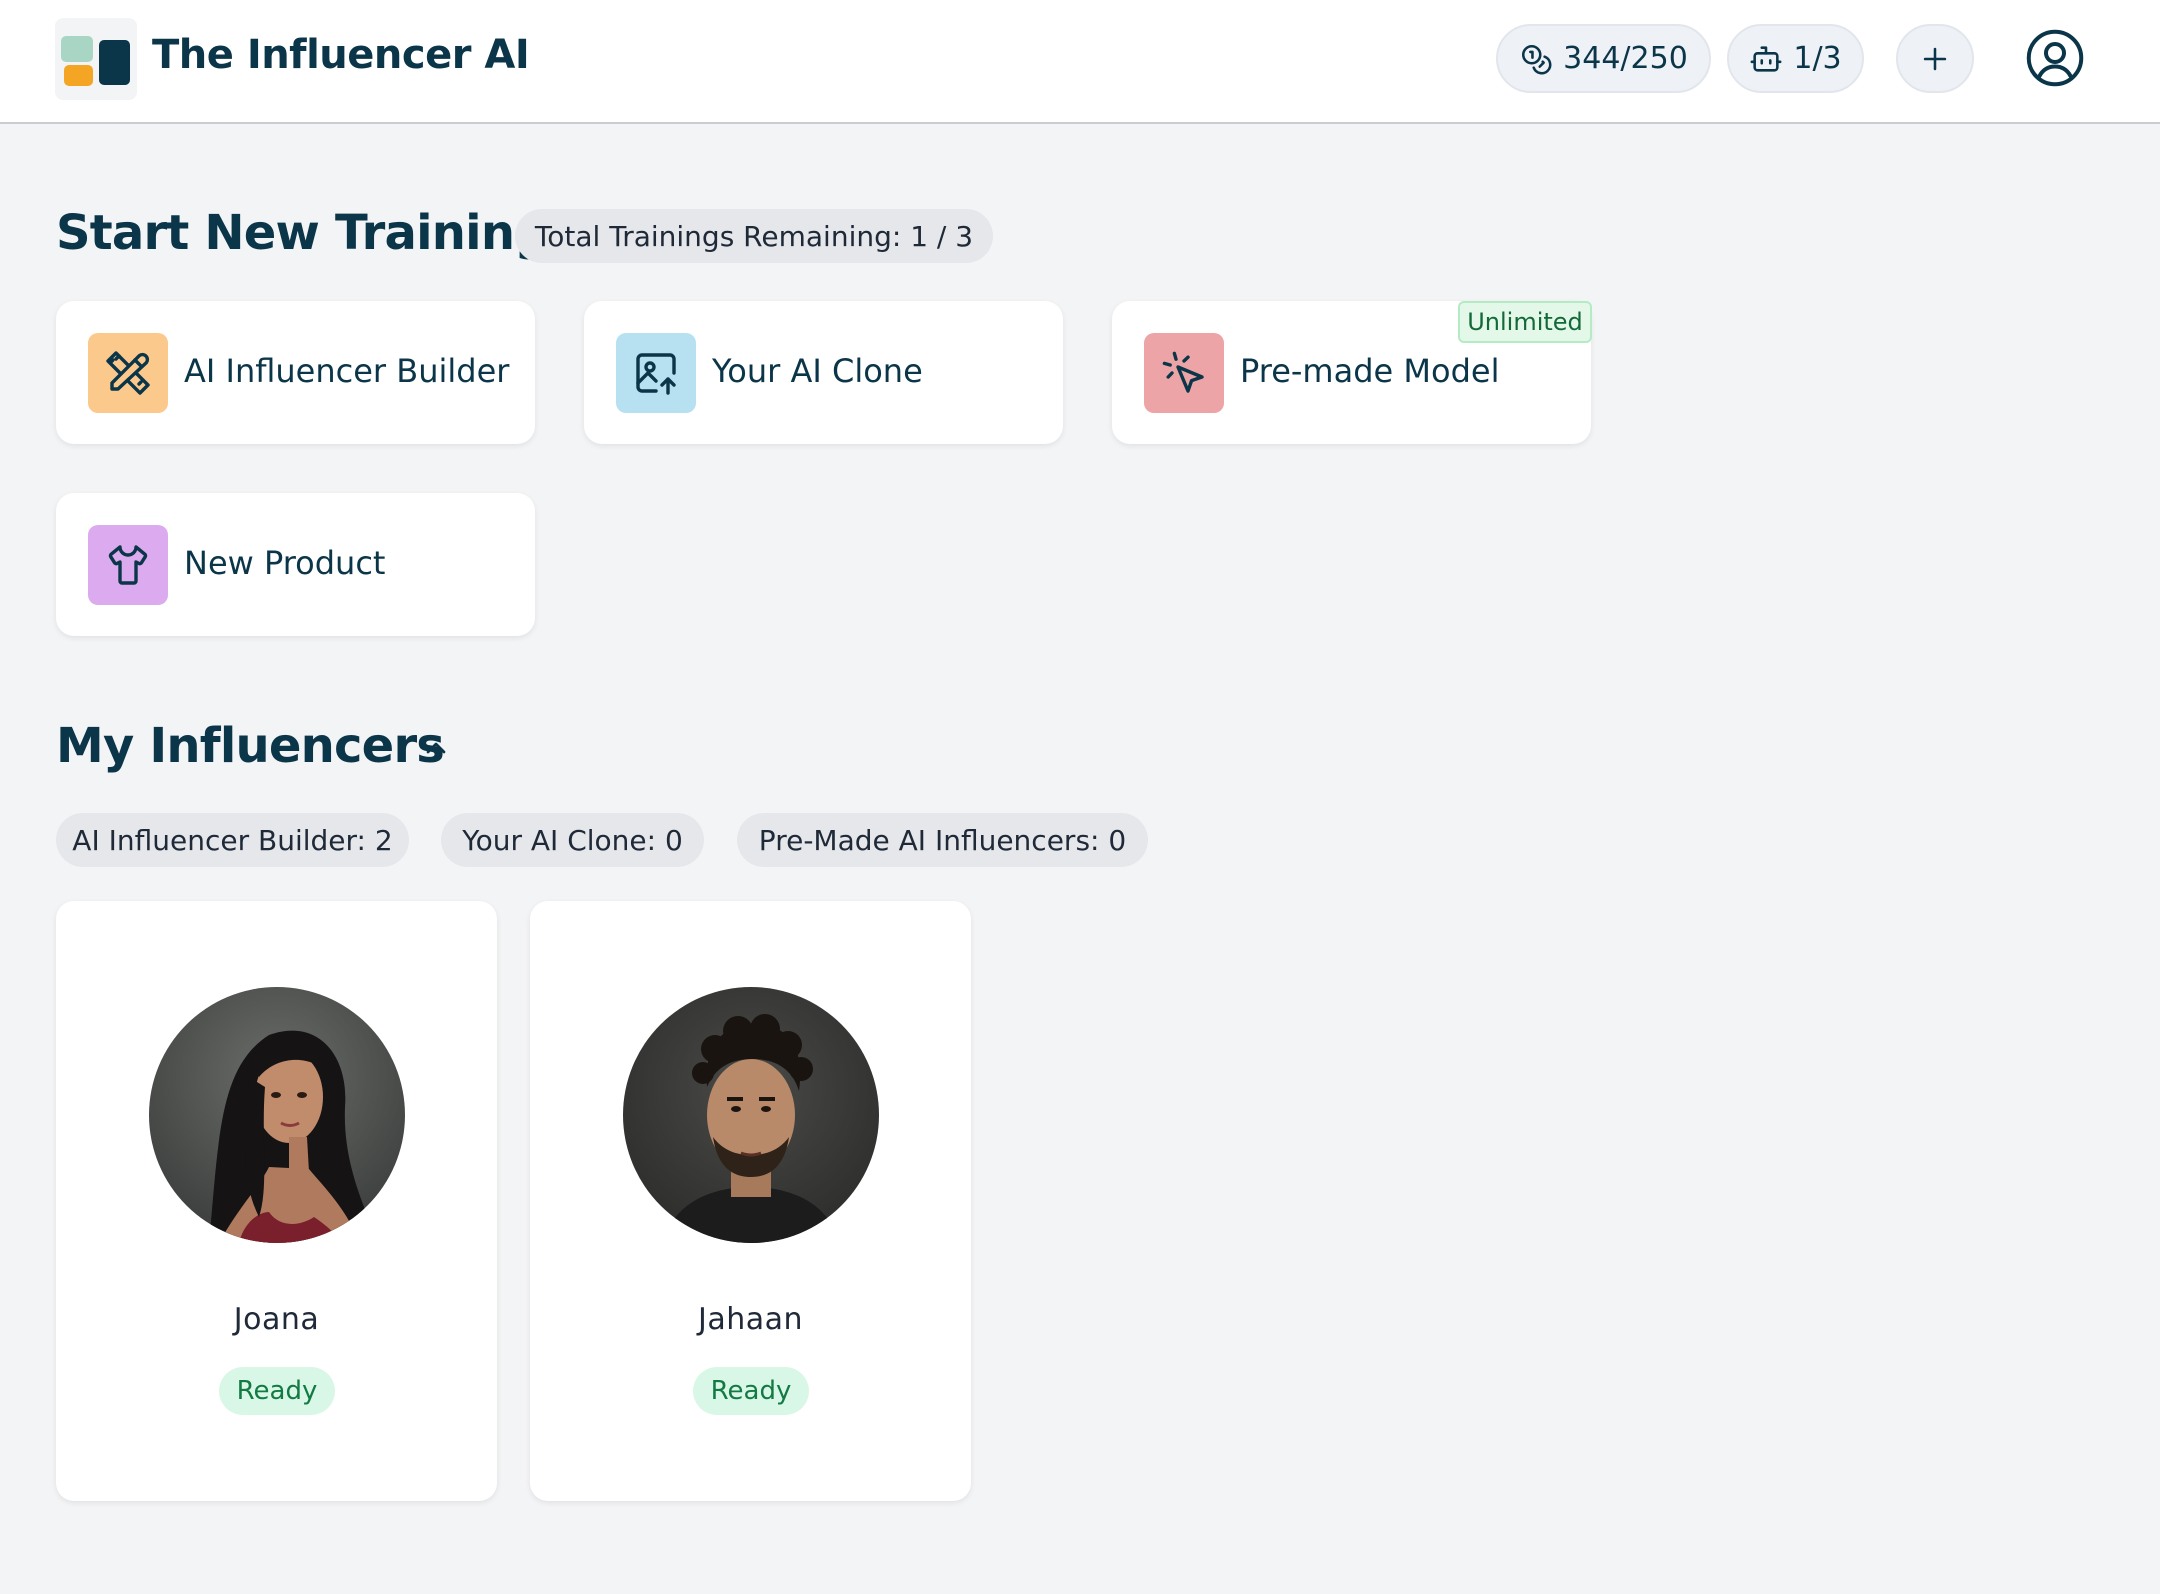  I want to click on unlimited-badge: Unlimited, so click(1525, 322).